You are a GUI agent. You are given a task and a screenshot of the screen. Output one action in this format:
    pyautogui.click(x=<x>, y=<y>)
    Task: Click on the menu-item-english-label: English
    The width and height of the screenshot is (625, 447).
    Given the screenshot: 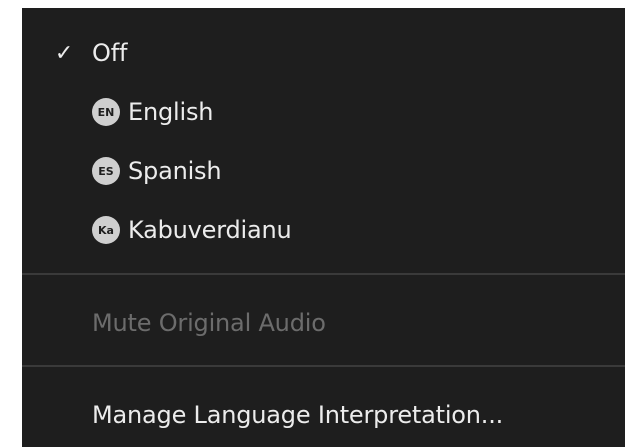 What is the action you would take?
    pyautogui.click(x=171, y=112)
    